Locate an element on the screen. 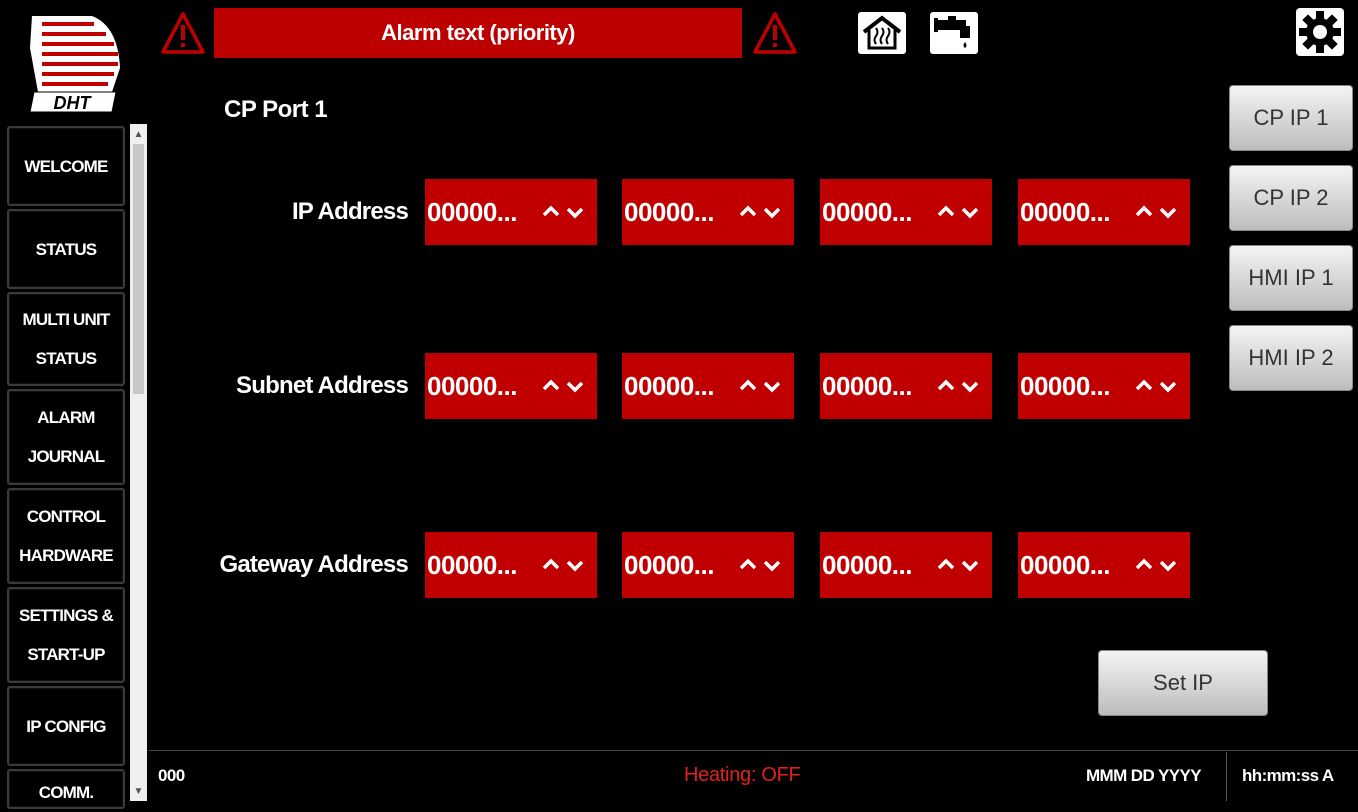 The width and height of the screenshot is (1358, 812). heating-status: Heating: OFF is located at coordinates (742, 775).